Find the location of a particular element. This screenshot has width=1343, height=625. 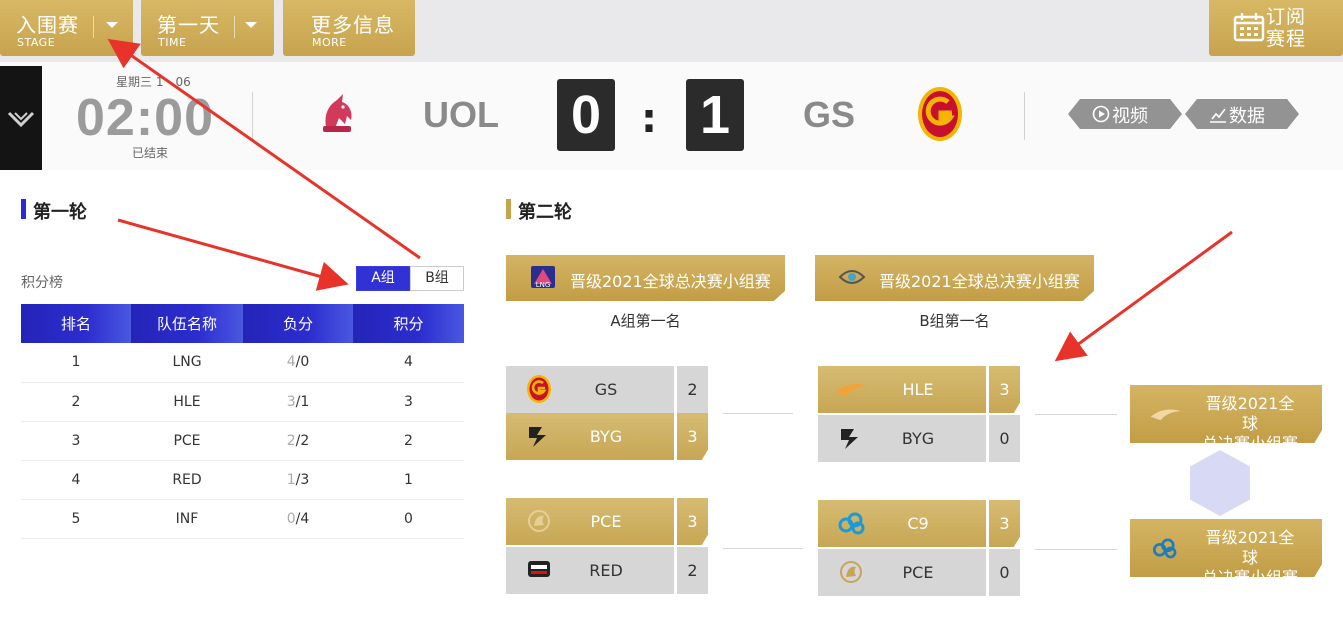

subscribe-label: 订阅 赛程 is located at coordinates (1286, 28).